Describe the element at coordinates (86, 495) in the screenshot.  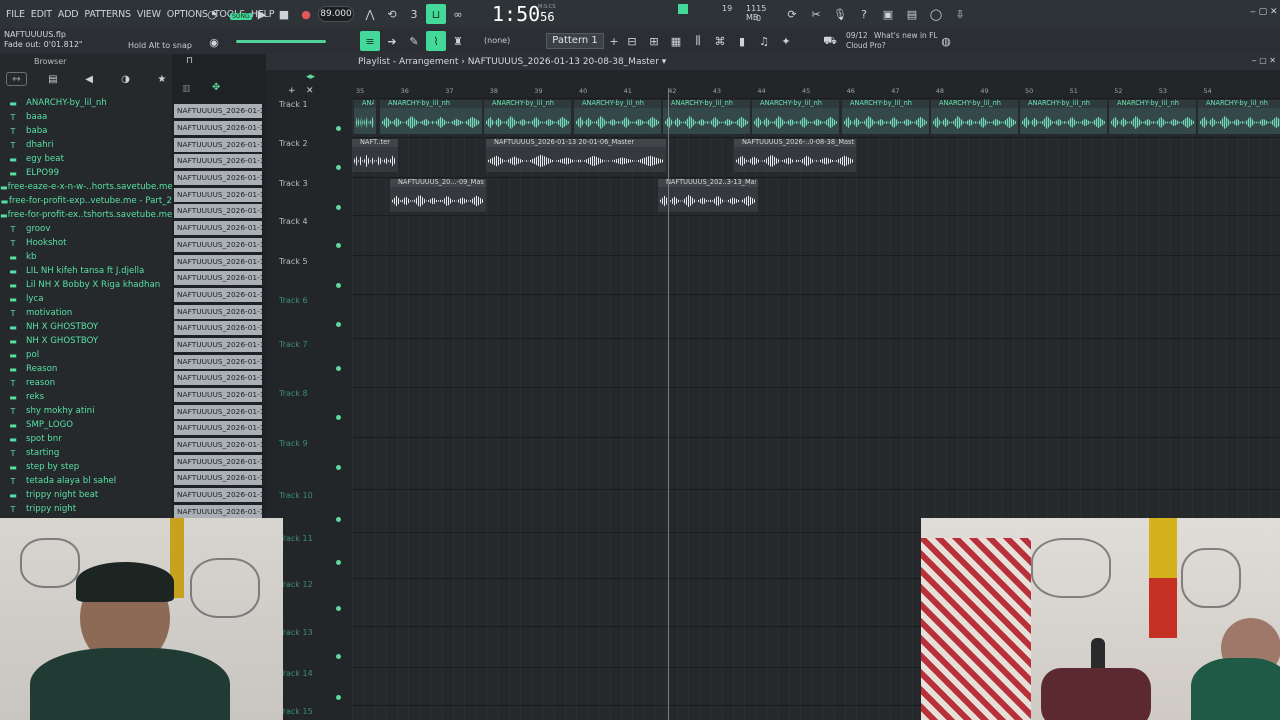
I see `browser-item: ▬ trippy night beat` at that location.